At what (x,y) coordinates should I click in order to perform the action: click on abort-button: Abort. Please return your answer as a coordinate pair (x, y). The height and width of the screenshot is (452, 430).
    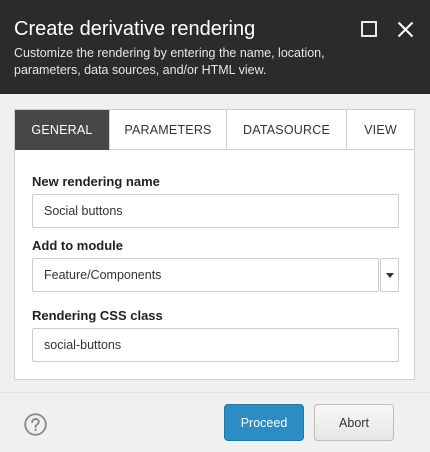
    Looking at the image, I should click on (354, 422).